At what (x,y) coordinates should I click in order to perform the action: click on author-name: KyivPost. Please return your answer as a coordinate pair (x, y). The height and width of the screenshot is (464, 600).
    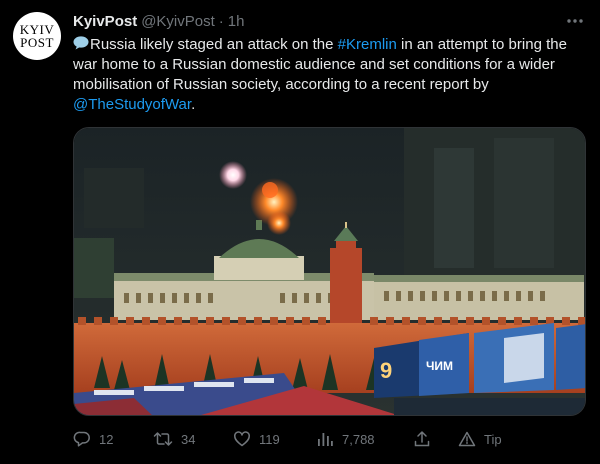
    Looking at the image, I should click on (105, 21).